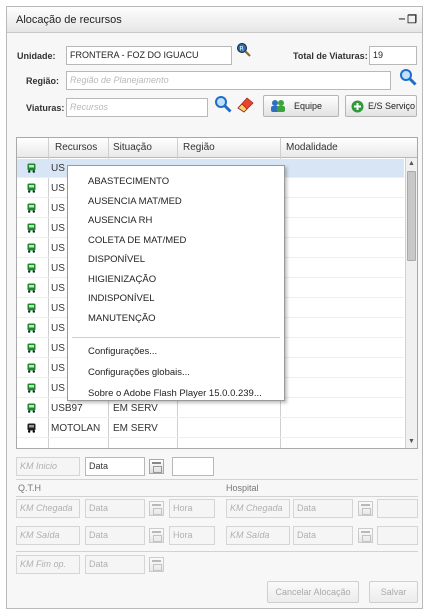 The width and height of the screenshot is (429, 616). What do you see at coordinates (76, 147) in the screenshot?
I see `column-header-recursos: Recursos` at bounding box center [76, 147].